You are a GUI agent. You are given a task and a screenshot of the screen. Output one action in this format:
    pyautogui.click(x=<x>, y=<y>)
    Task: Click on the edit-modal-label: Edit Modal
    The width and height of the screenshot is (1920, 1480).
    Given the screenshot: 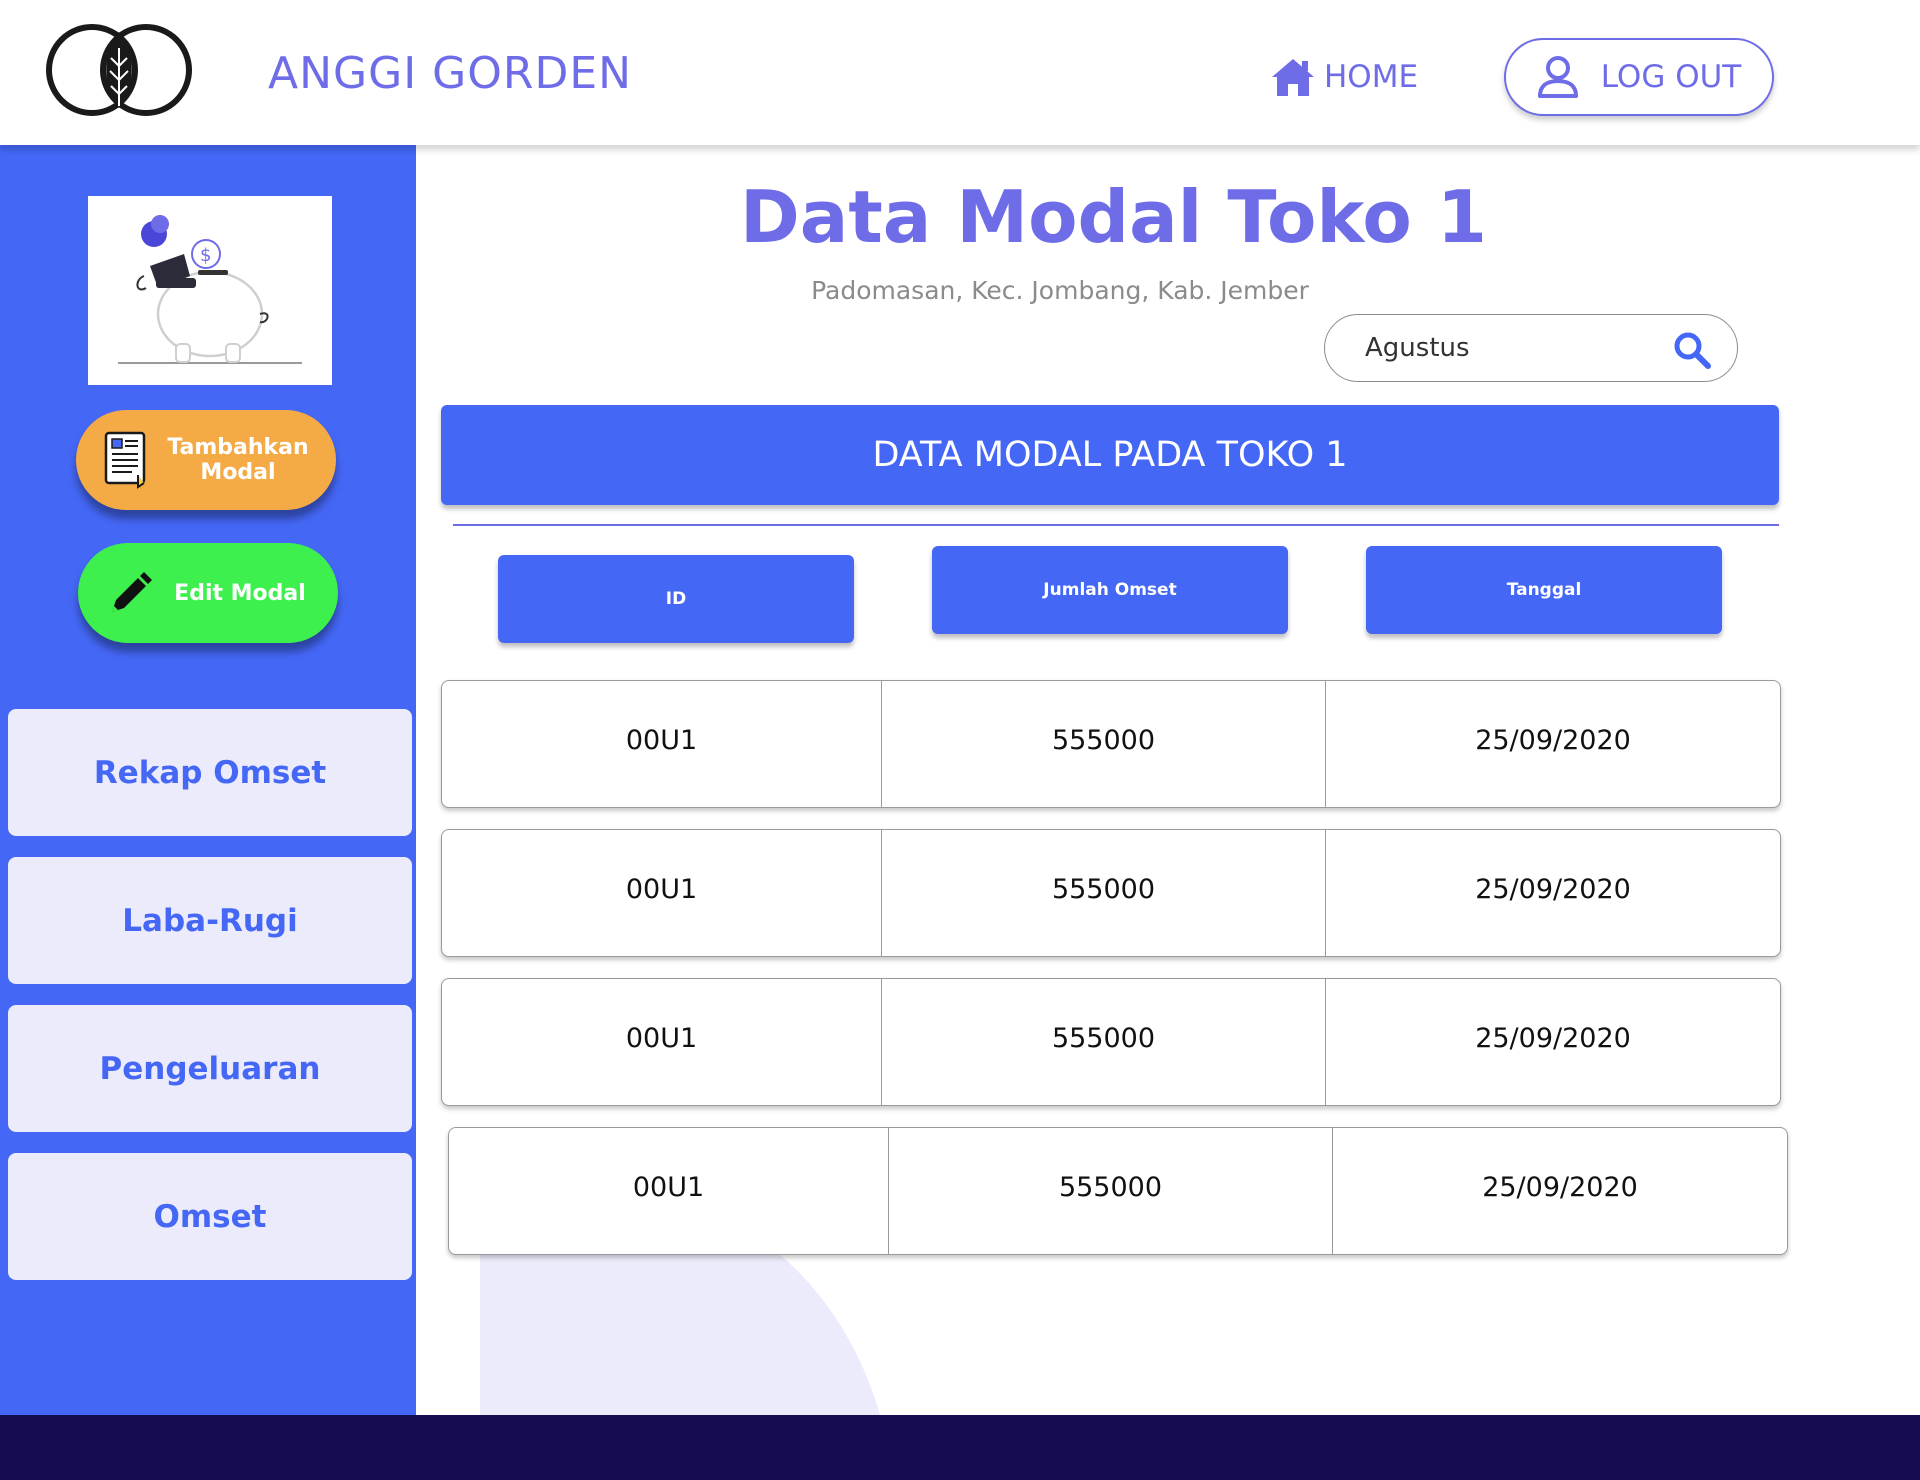 What is the action you would take?
    pyautogui.click(x=240, y=593)
    